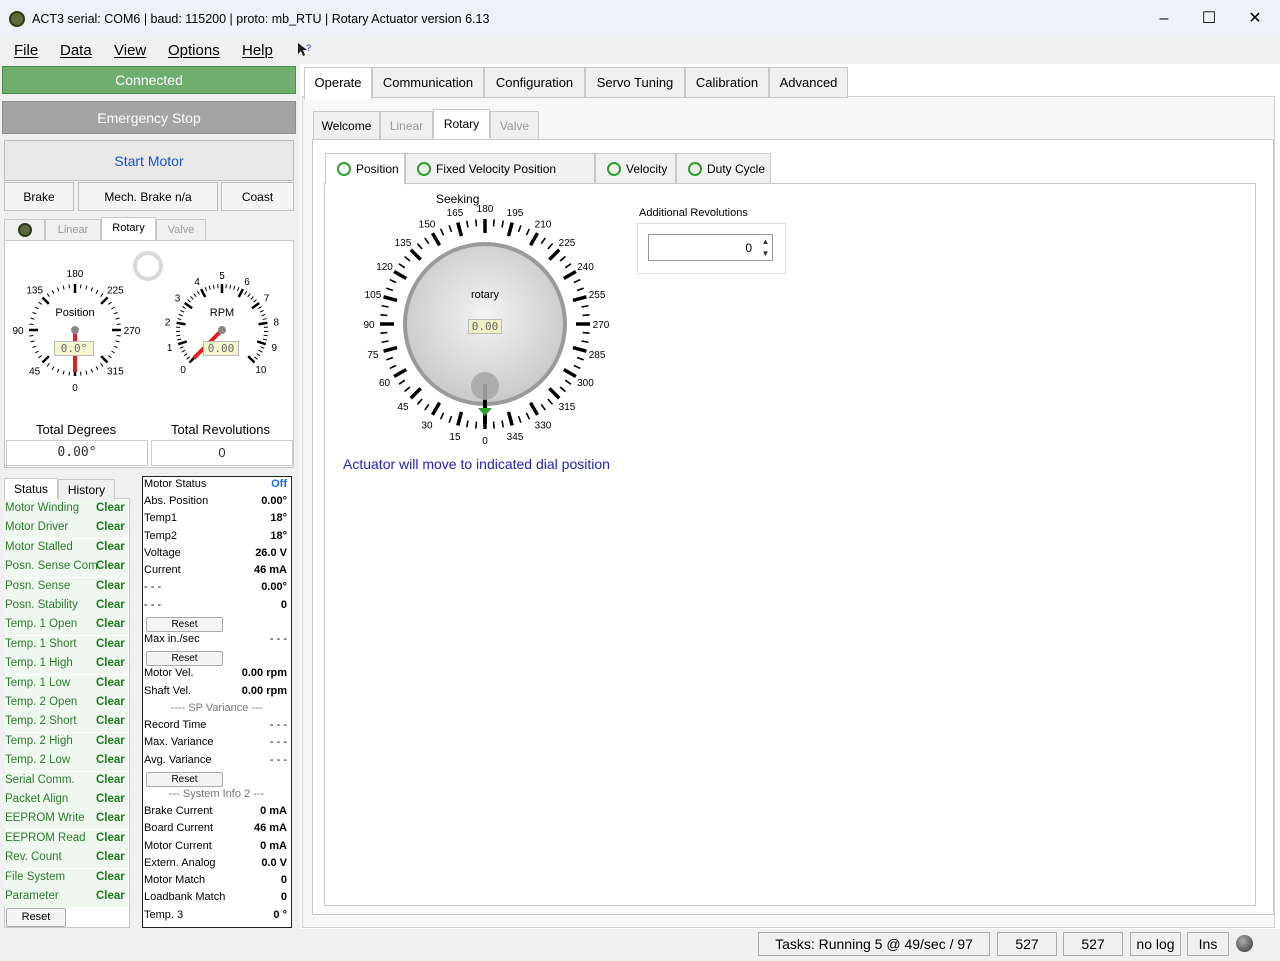 The image size is (1280, 961). What do you see at coordinates (727, 82) in the screenshot?
I see `tab-calibration: Calibration` at bounding box center [727, 82].